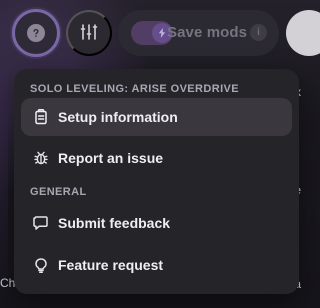 The width and height of the screenshot is (320, 308). What do you see at coordinates (258, 32) in the screenshot?
I see `info-icon: i` at bounding box center [258, 32].